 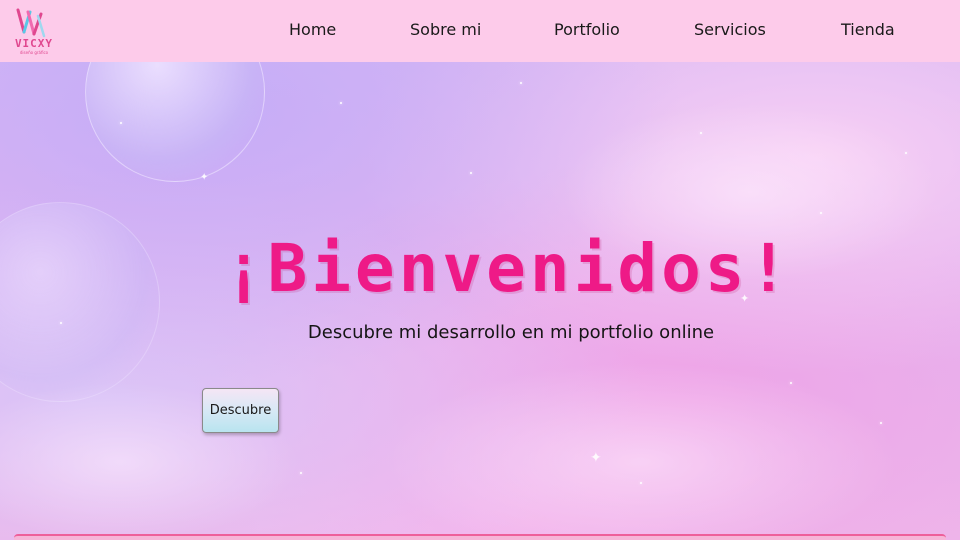 I want to click on brand-name: VICXY, so click(x=34, y=43).